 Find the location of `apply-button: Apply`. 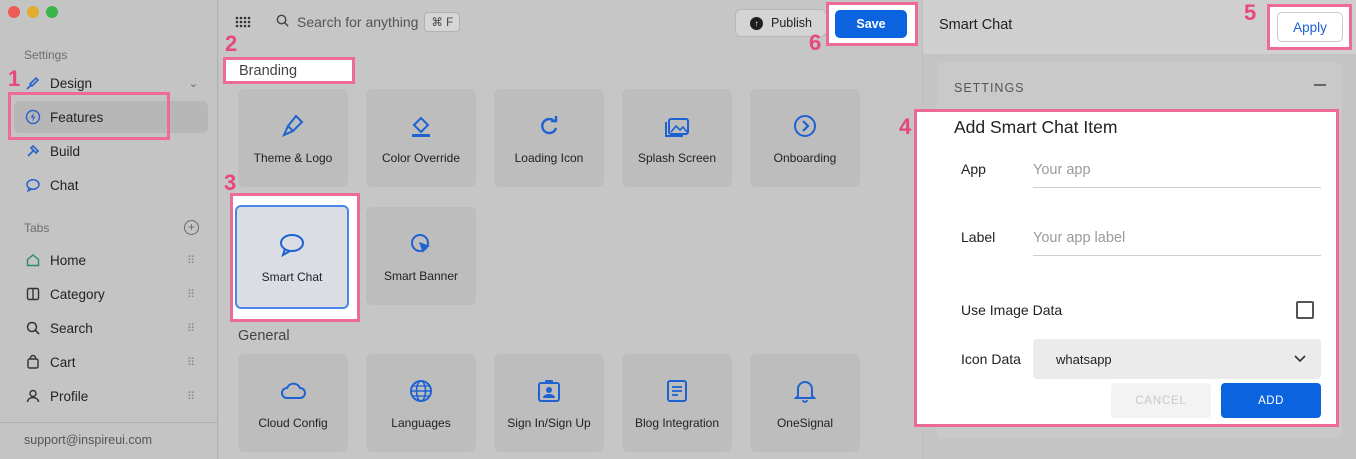

apply-button: Apply is located at coordinates (1310, 27).